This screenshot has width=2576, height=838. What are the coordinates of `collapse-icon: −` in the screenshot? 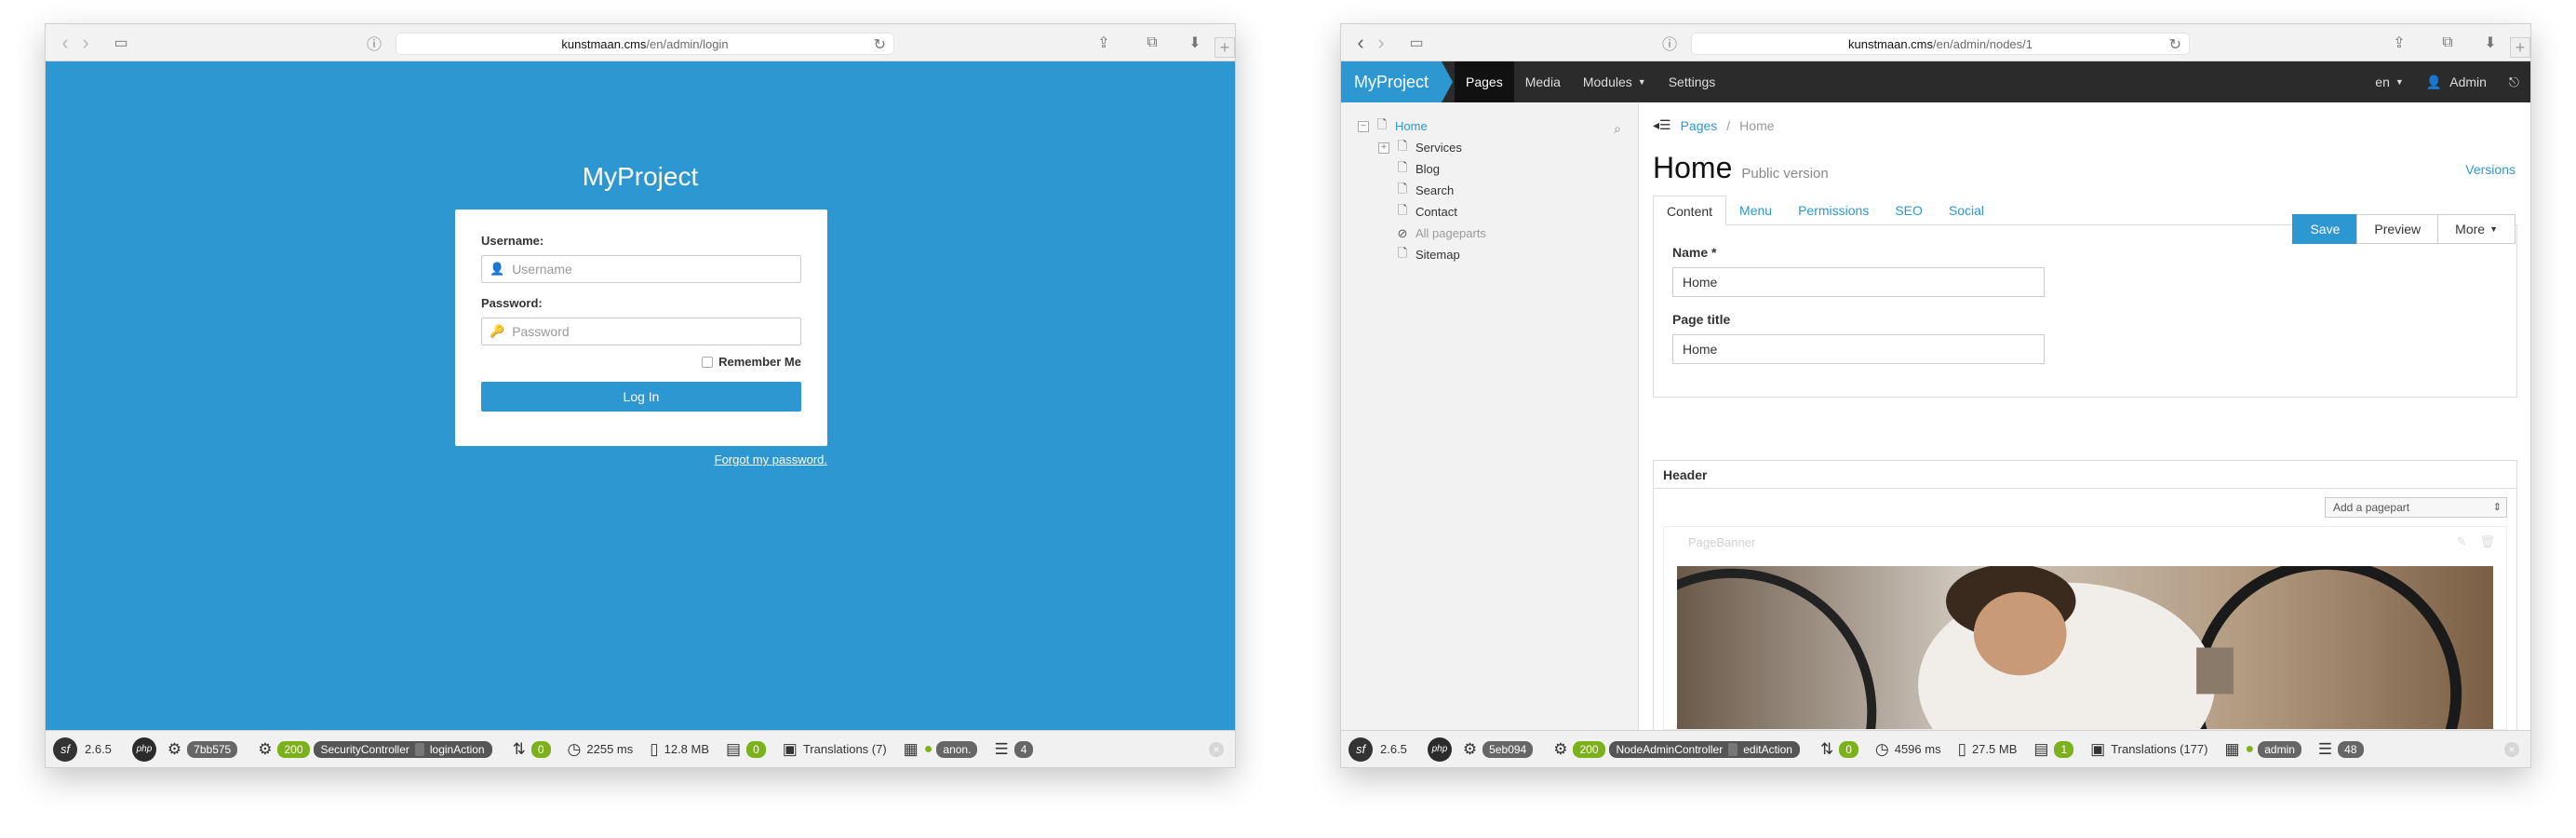 It's located at (1363, 126).